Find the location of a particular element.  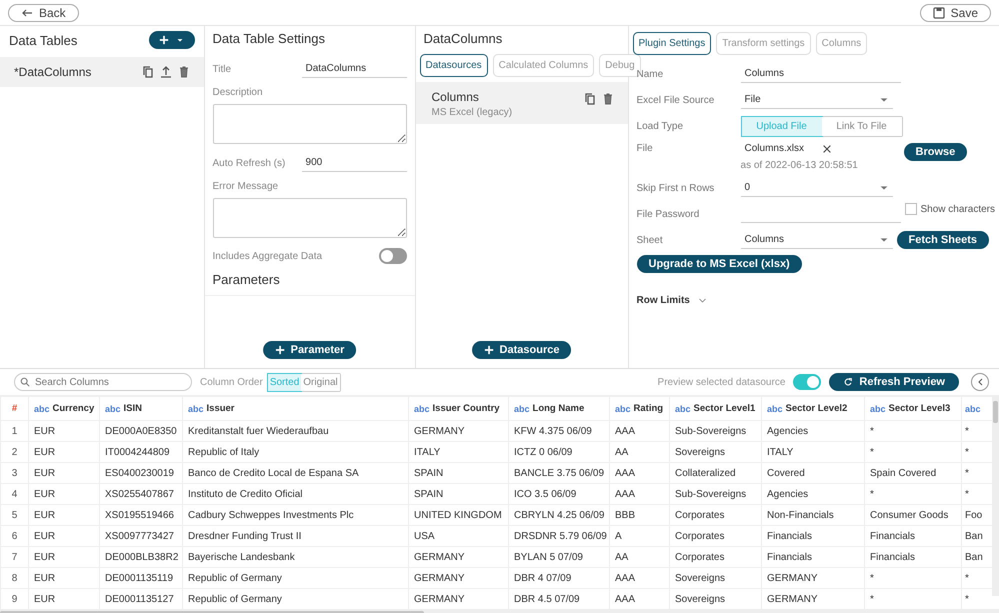

add-menu-button is located at coordinates (171, 40).